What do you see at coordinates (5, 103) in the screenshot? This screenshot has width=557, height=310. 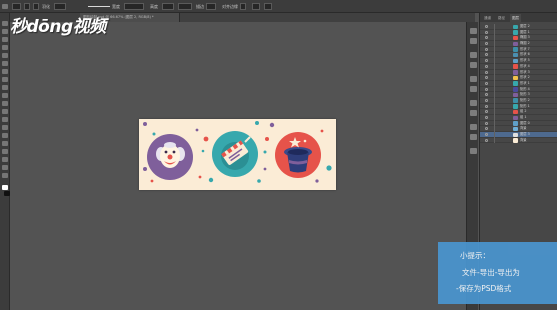 I see `eraser-tool-icon` at bounding box center [5, 103].